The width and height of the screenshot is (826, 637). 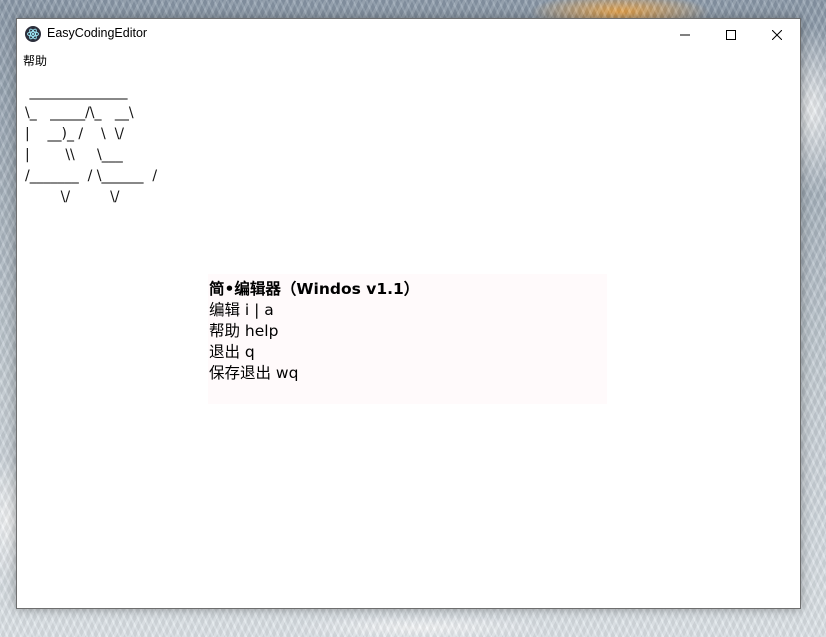 I want to click on window-title: EasyCodingEditor, so click(x=97, y=33).